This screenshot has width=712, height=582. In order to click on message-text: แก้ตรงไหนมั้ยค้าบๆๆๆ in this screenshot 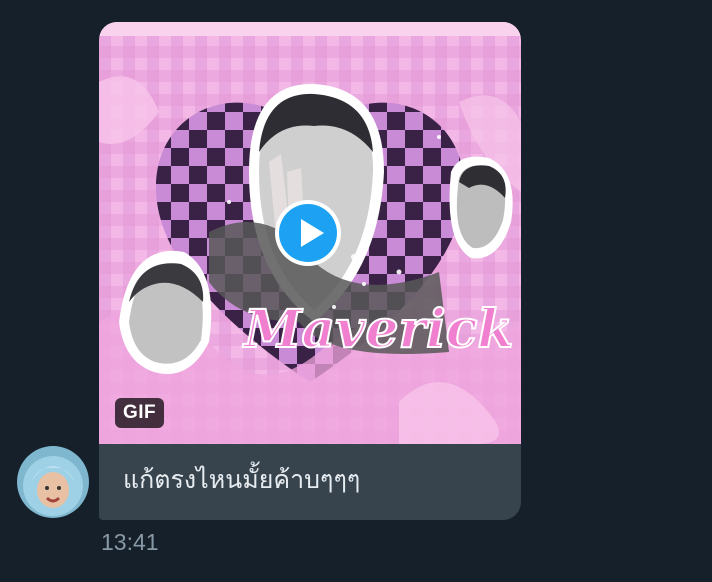, I will do `click(242, 479)`.